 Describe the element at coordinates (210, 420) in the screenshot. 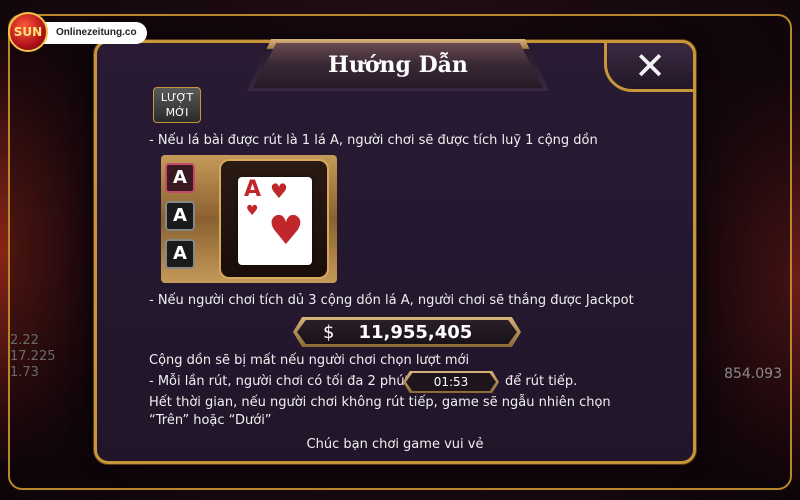

I see `rule-text-6: “Trên” hoặc “Dưới”` at that location.